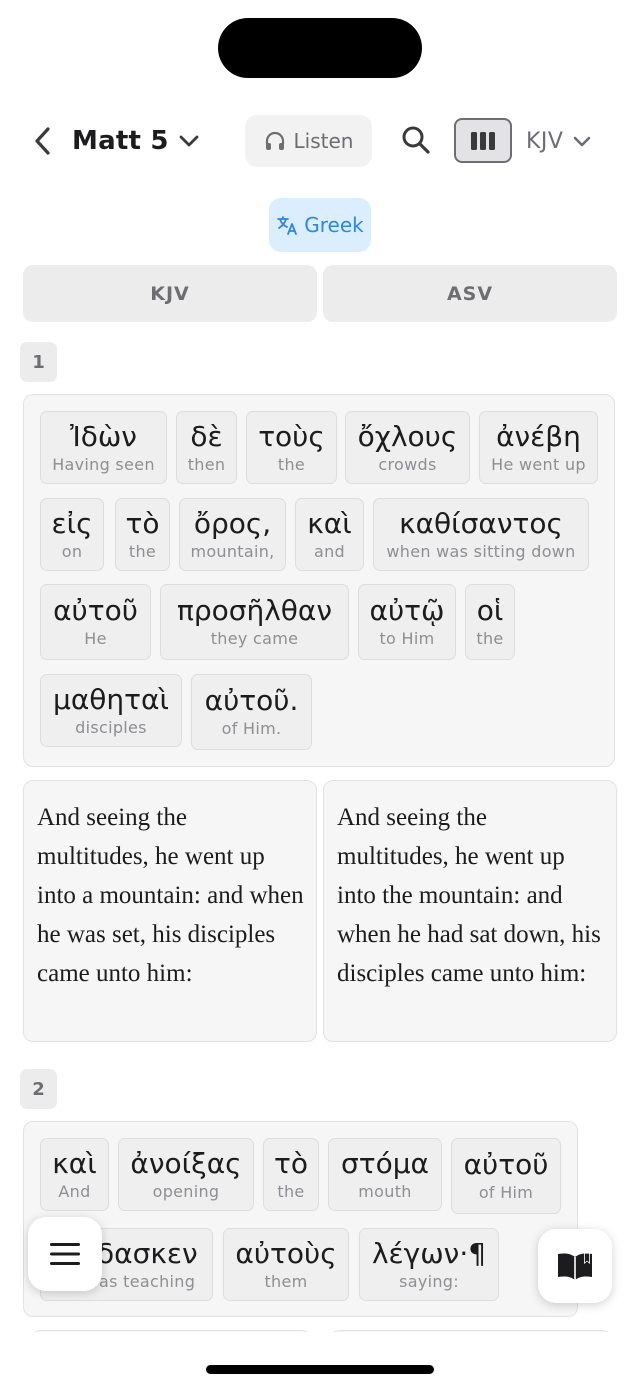  I want to click on interlinear-word: ἀνοίξας opening, so click(186, 1174).